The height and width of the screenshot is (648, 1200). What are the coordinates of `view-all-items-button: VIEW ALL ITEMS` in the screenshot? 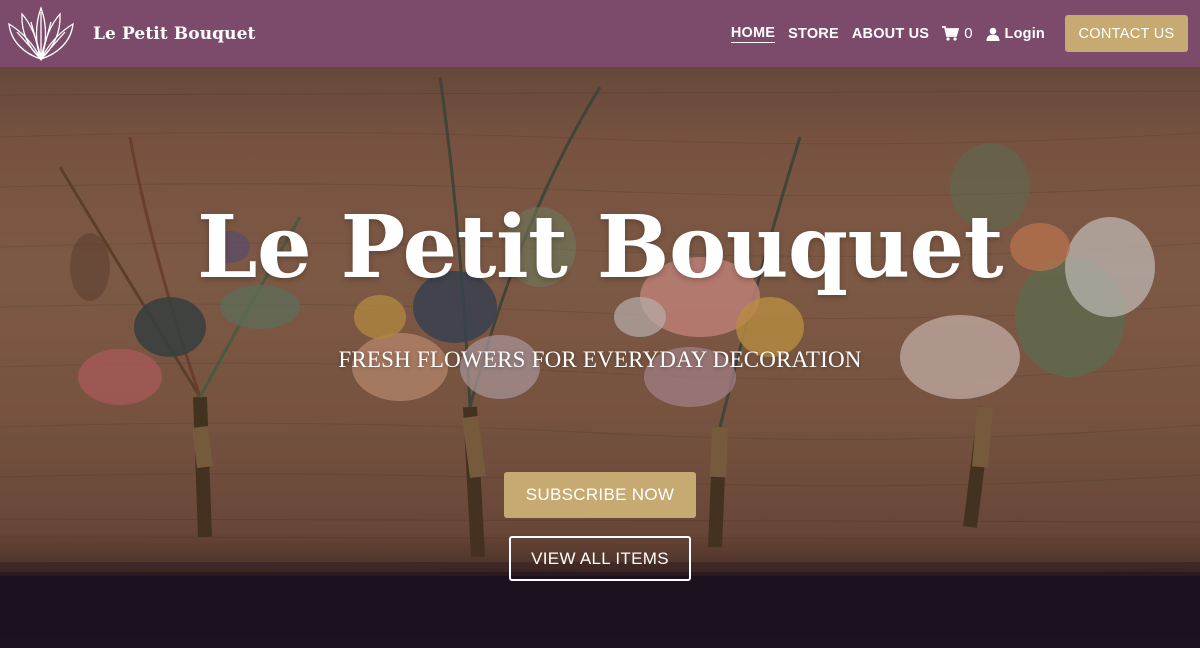 It's located at (600, 558).